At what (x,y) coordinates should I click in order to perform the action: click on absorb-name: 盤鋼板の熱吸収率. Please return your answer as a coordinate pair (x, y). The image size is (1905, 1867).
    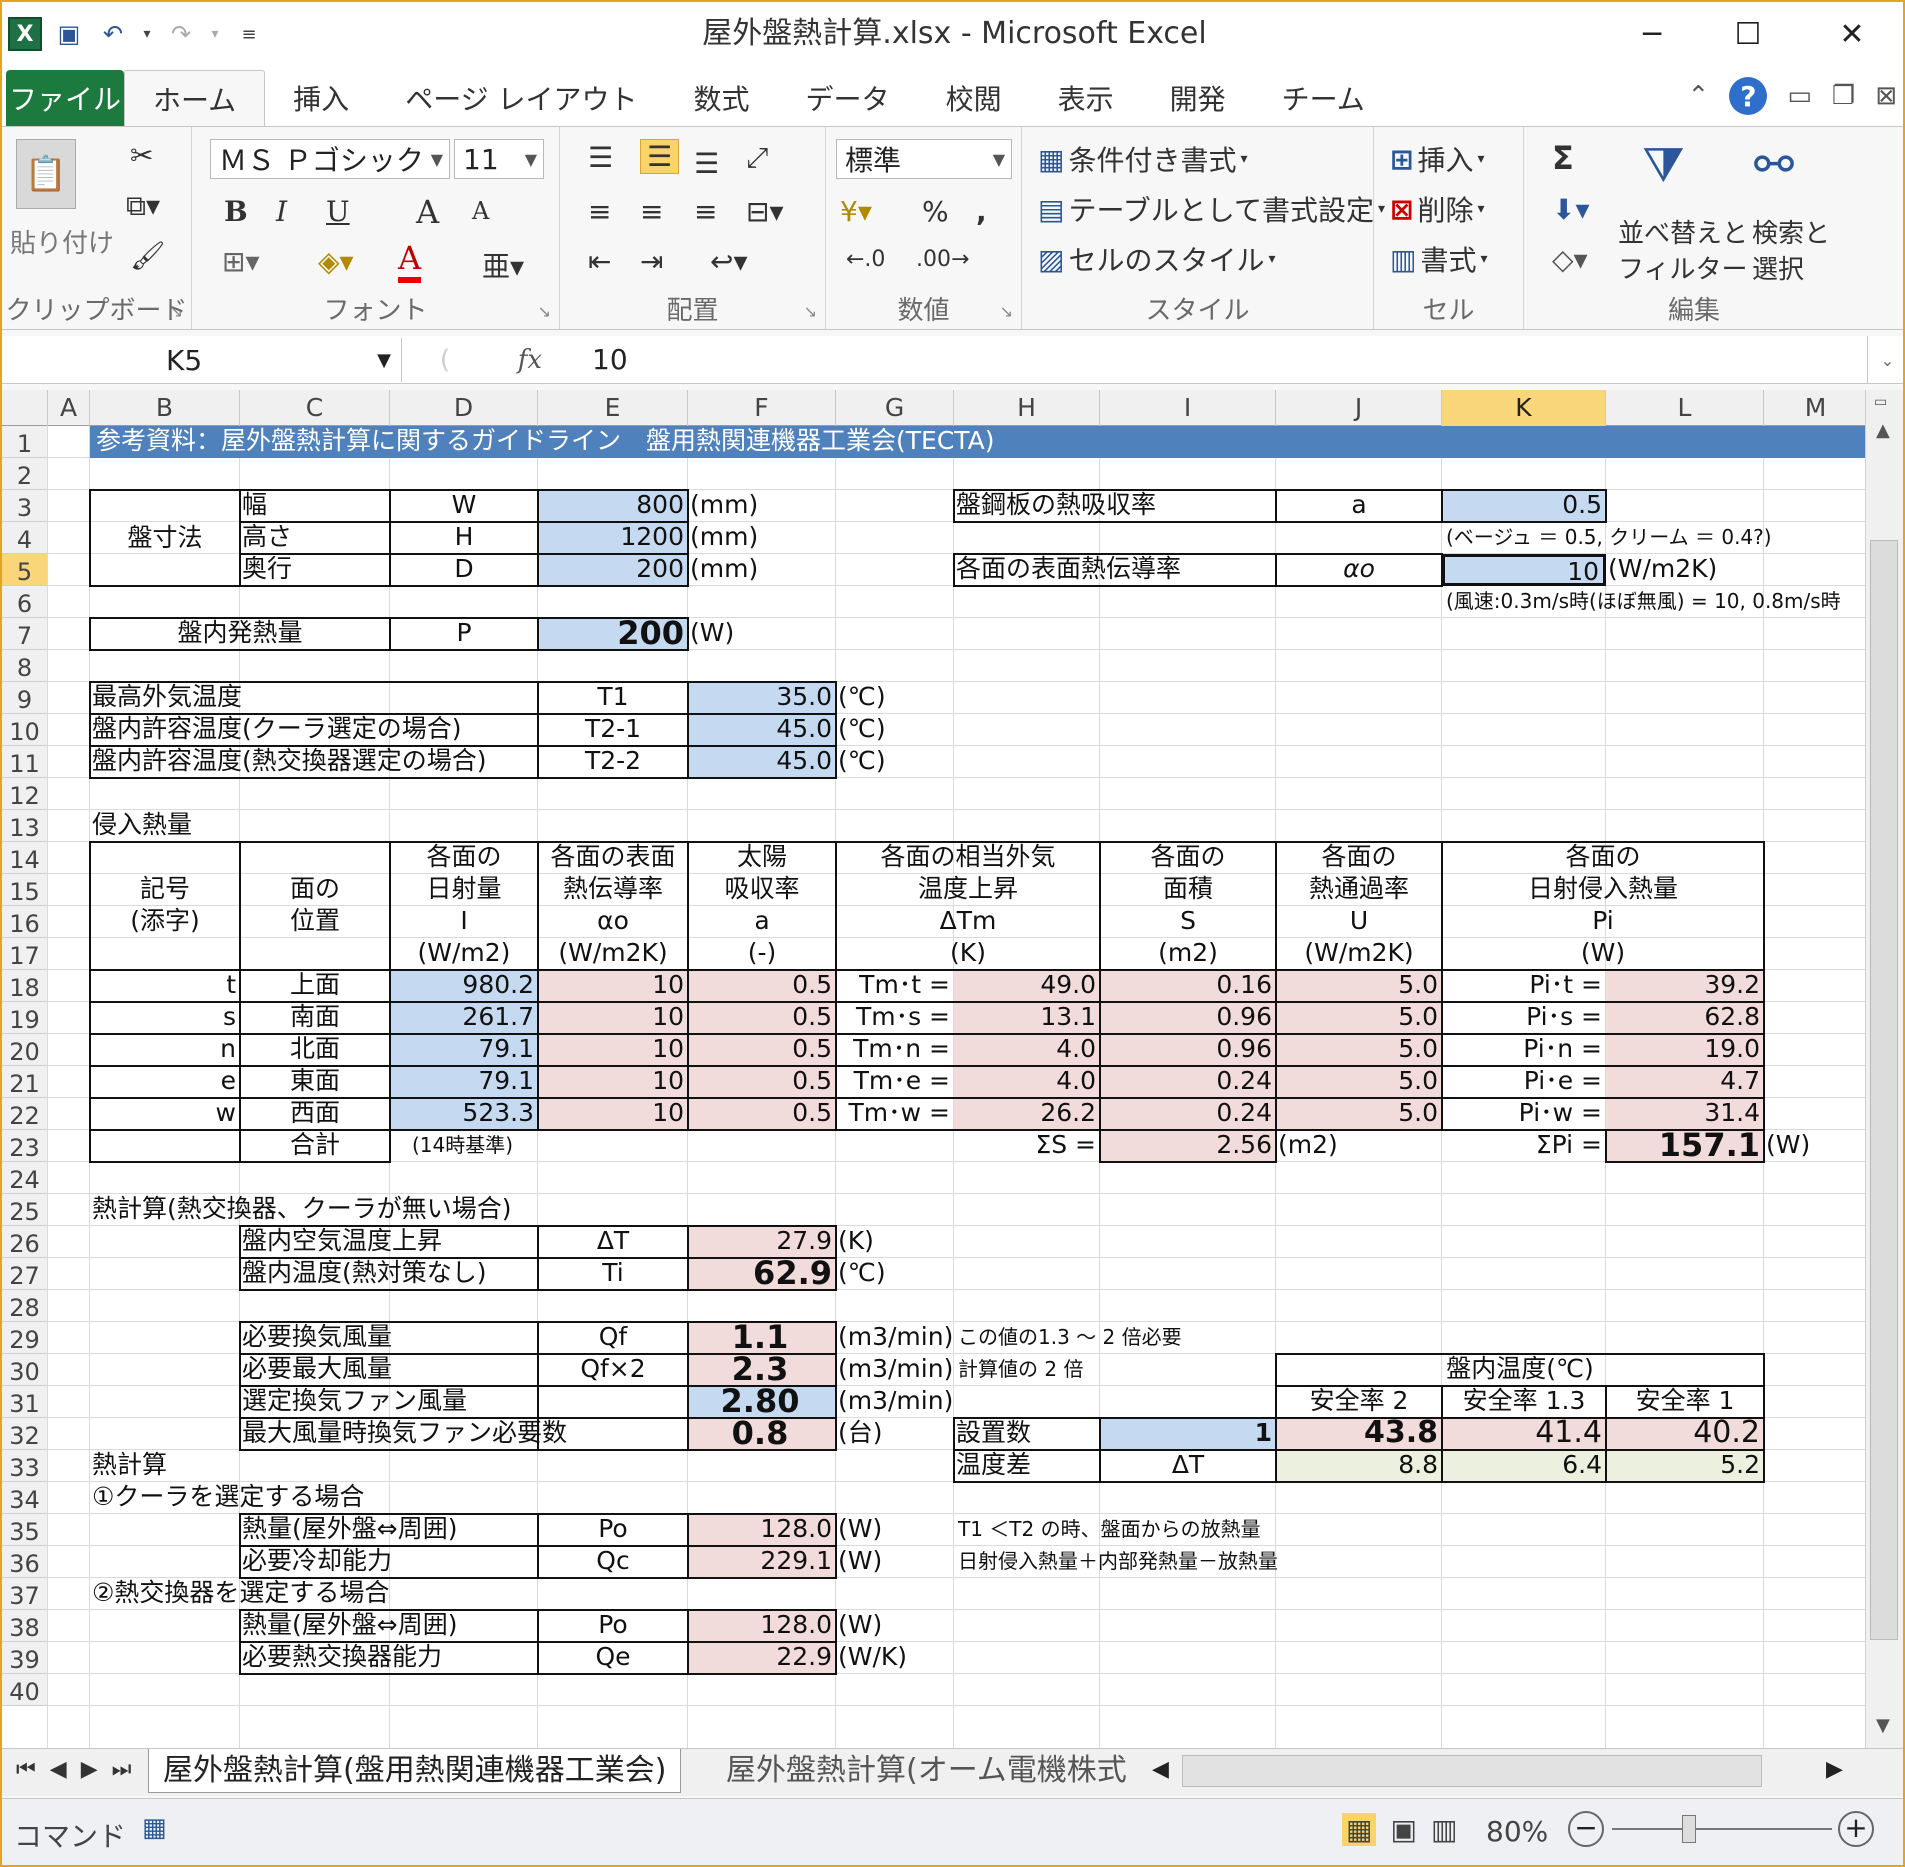
    Looking at the image, I should click on (1115, 506).